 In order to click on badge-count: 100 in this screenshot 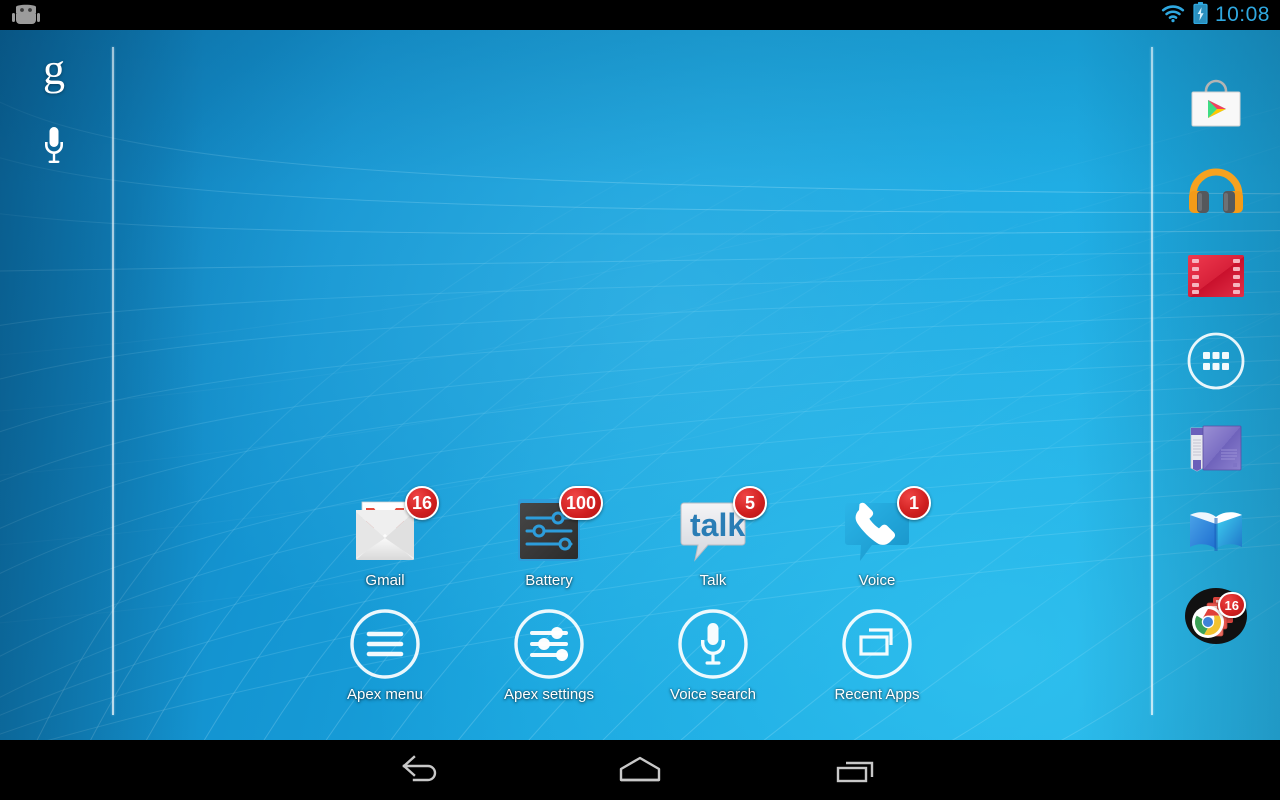, I will do `click(580, 503)`.